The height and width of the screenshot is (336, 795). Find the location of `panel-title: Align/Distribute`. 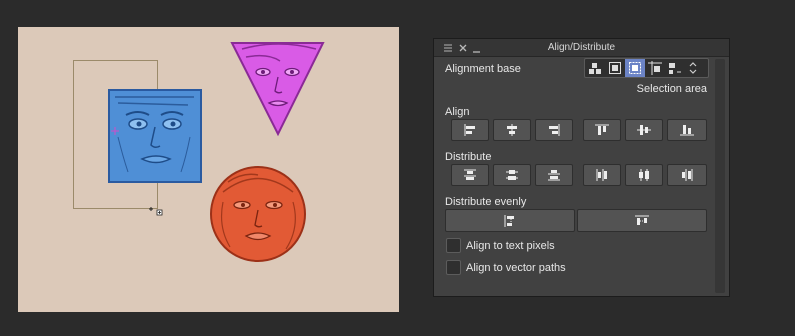

panel-title: Align/Distribute is located at coordinates (581, 47).